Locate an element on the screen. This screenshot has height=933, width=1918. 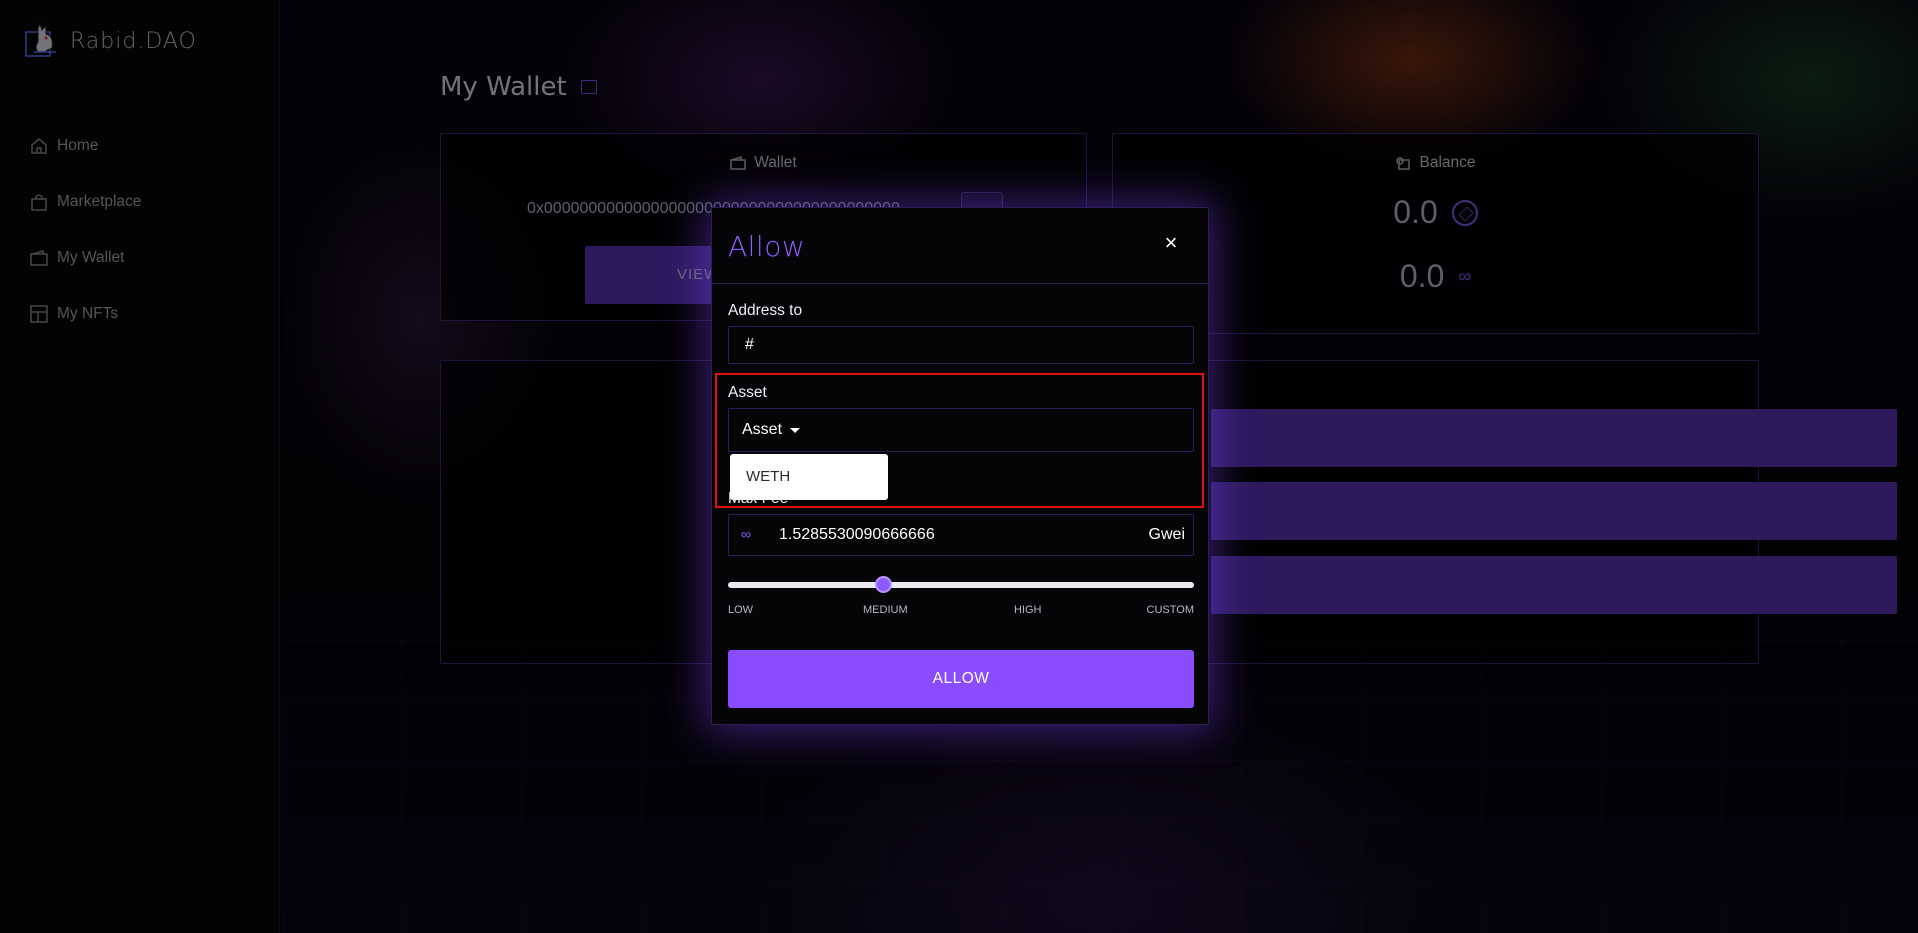
asset-option-weth: WETH is located at coordinates (768, 476).